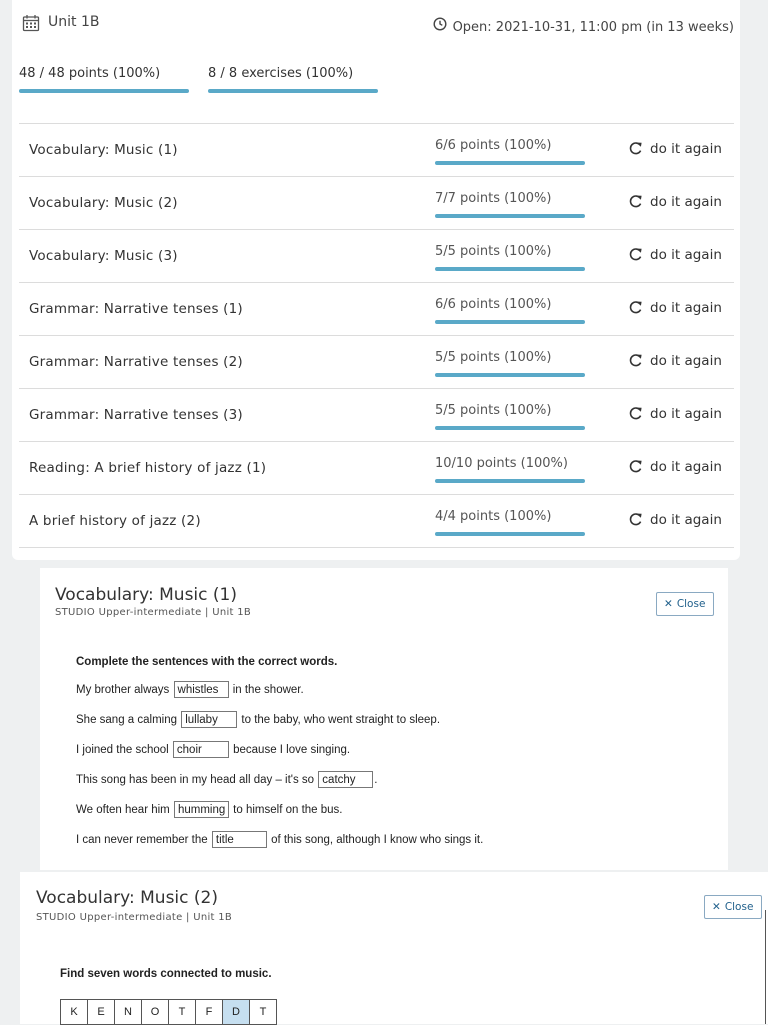 Image resolution: width=768 pixels, height=1025 pixels. Describe the element at coordinates (236, 1012) in the screenshot. I see `grid-cell: D` at that location.